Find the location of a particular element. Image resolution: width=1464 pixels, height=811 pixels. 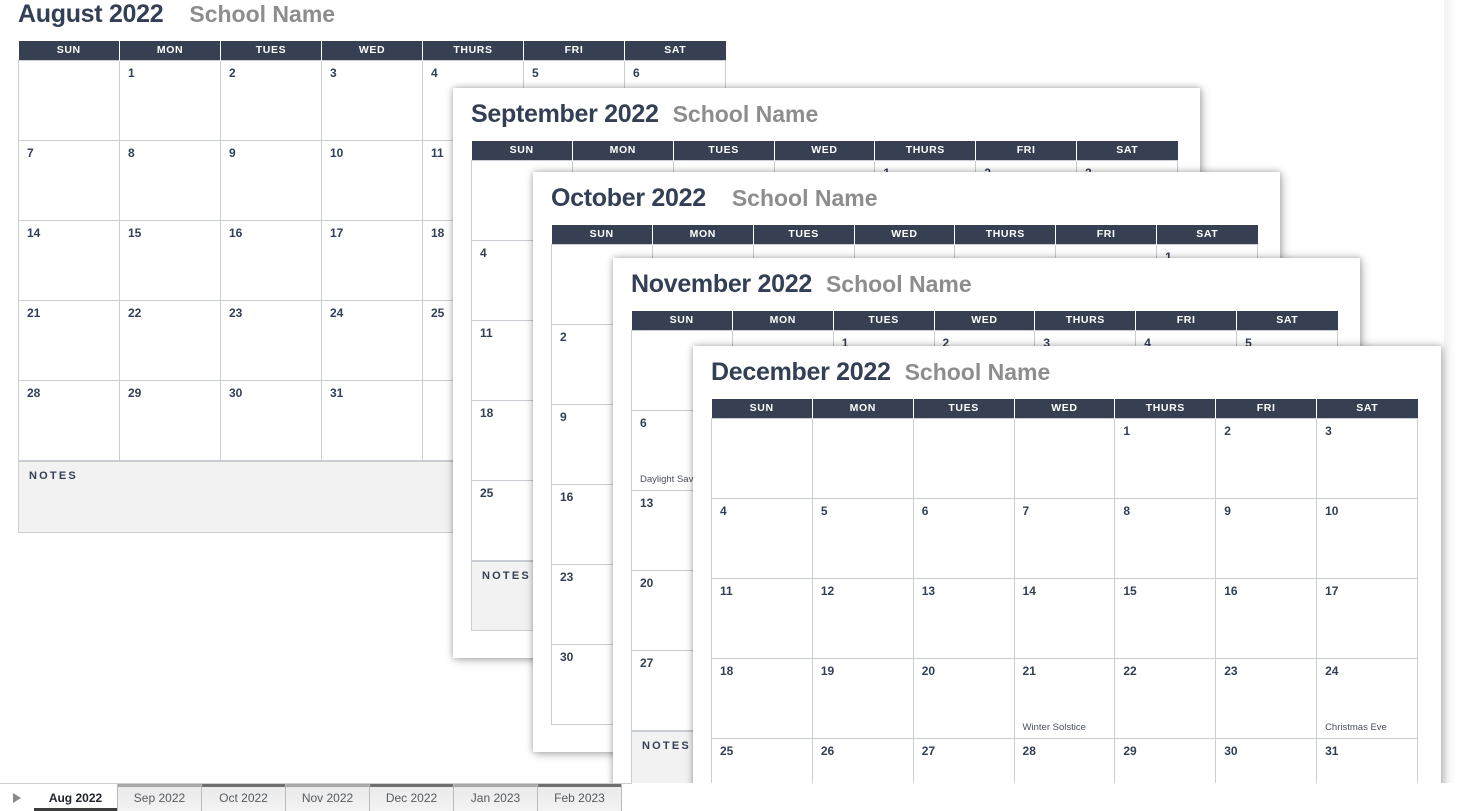

calendar-cell-day: 24 Christmas Eve is located at coordinates (1367, 698).